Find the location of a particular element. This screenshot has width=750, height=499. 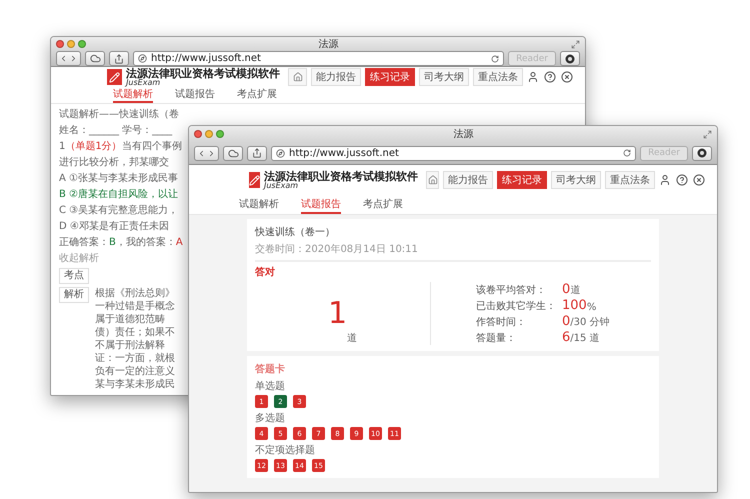

collapse-link: 收起解析 is located at coordinates (79, 258).